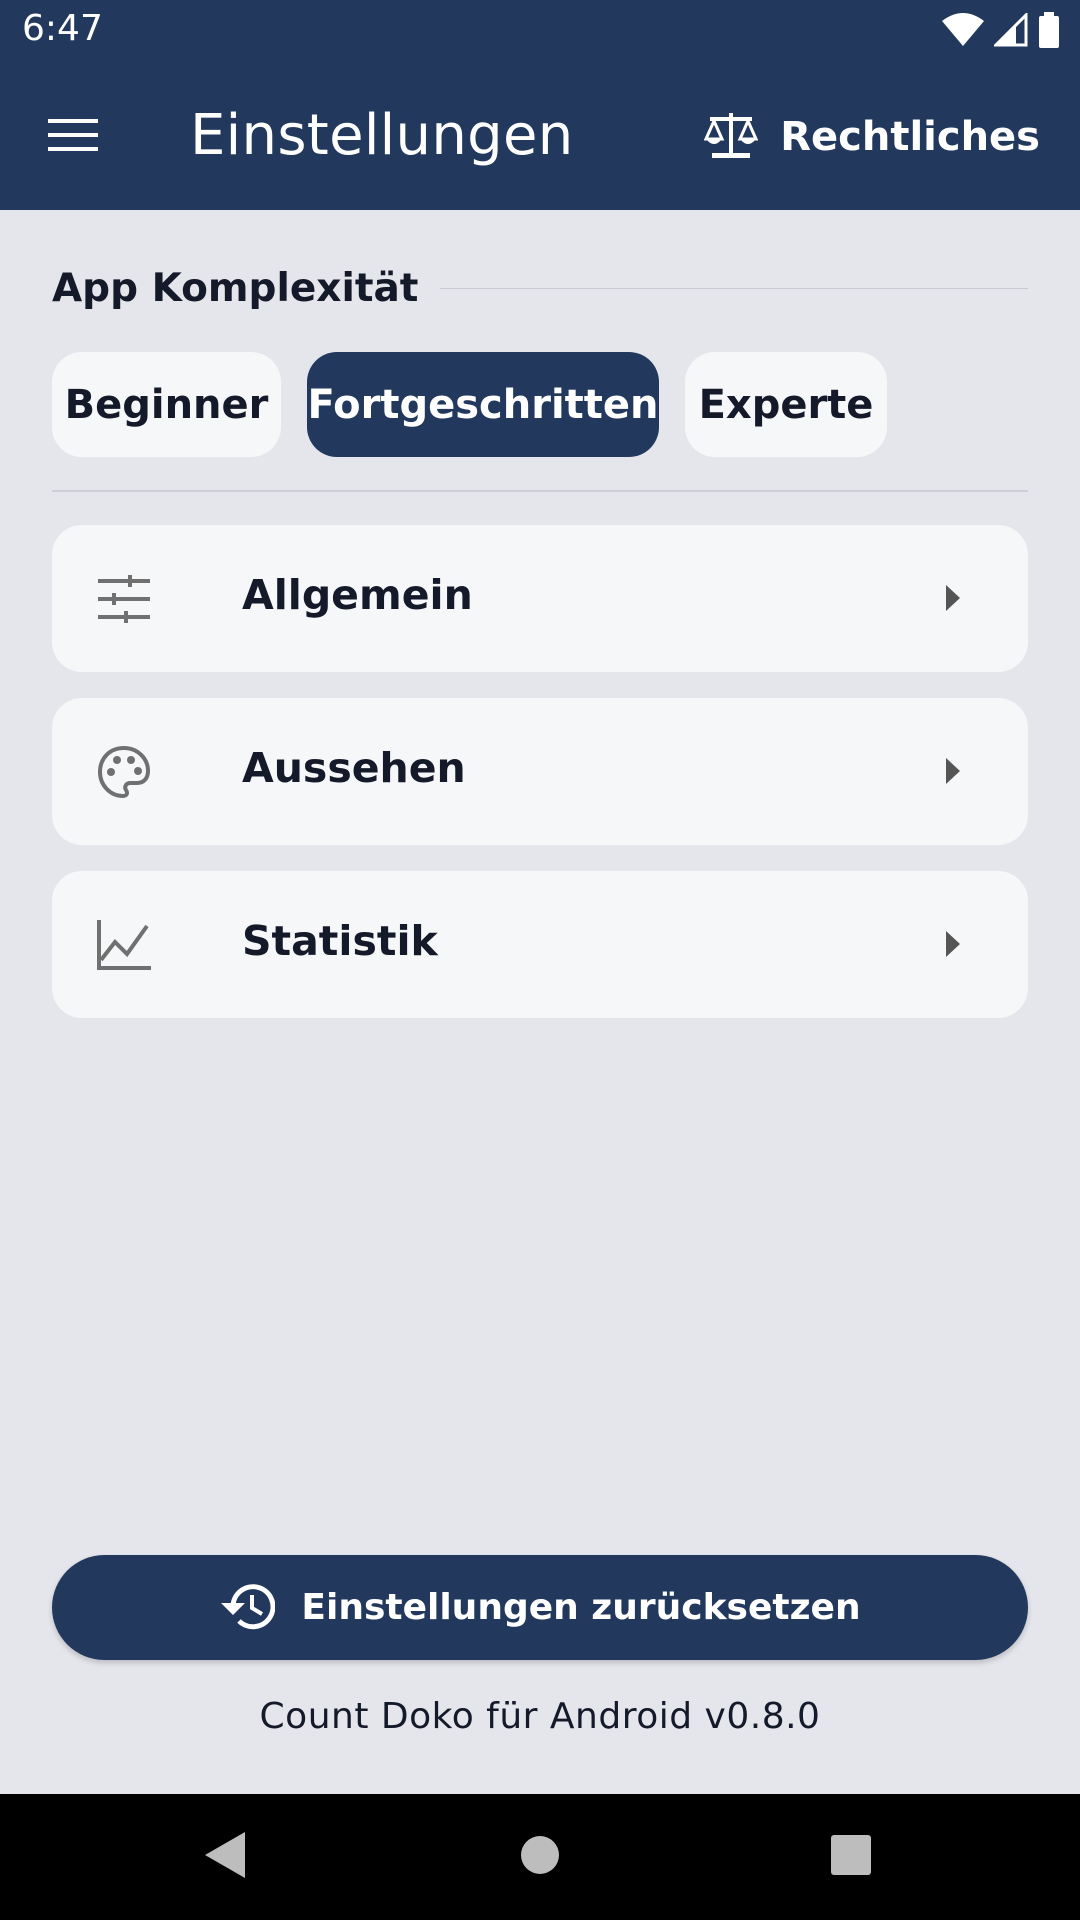 This screenshot has width=1080, height=1920. What do you see at coordinates (1010, 31) in the screenshot?
I see `signal-icon` at bounding box center [1010, 31].